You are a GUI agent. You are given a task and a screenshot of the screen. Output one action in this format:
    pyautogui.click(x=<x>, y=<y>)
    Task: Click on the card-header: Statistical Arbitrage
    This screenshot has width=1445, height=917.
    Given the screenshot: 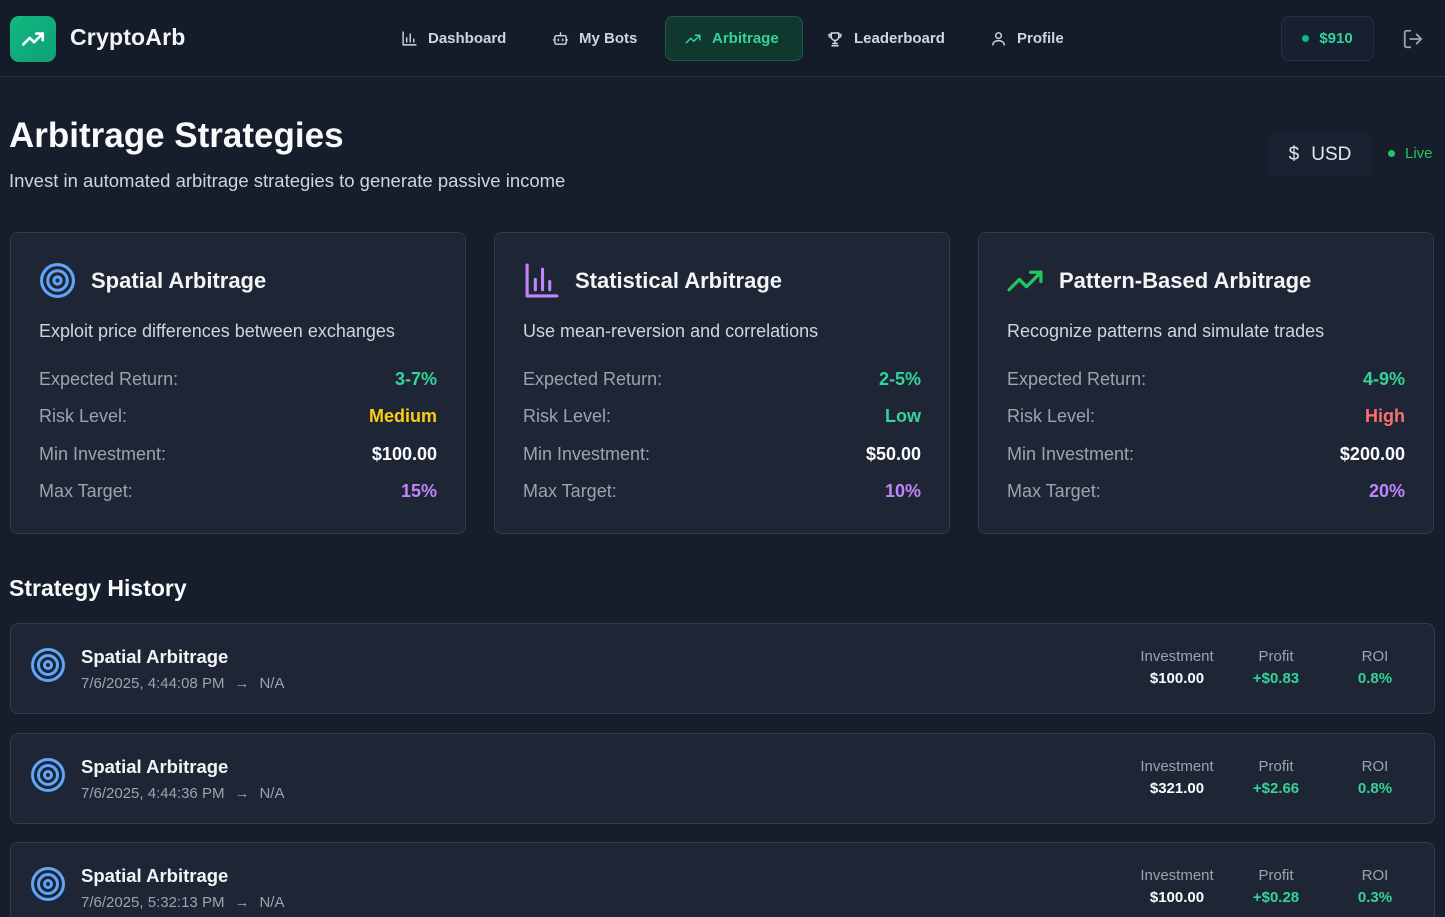 What is the action you would take?
    pyautogui.click(x=652, y=280)
    